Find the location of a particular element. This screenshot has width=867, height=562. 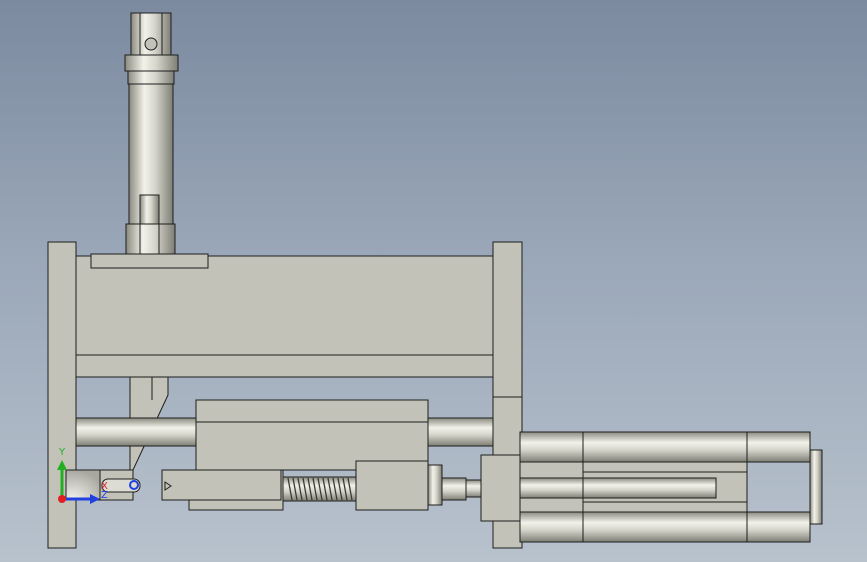

slider-top is located at coordinates (312, 411).